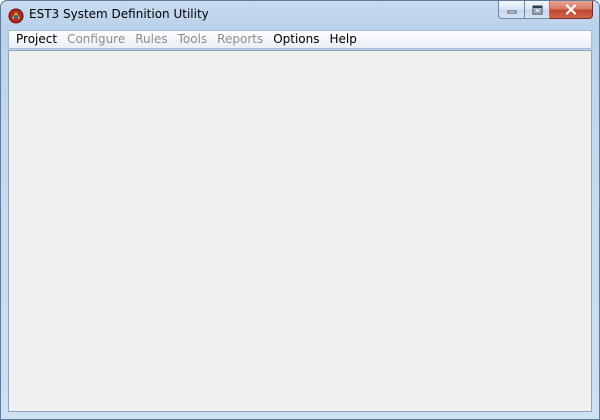 The image size is (600, 420). What do you see at coordinates (16, 16) in the screenshot?
I see `est3-app-icon` at bounding box center [16, 16].